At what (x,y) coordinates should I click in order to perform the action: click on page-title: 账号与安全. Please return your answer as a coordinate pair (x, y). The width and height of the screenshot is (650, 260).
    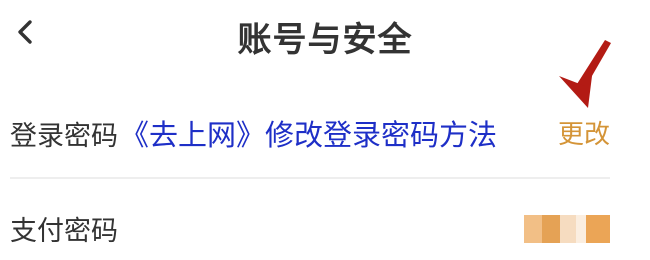
    Looking at the image, I should click on (325, 40).